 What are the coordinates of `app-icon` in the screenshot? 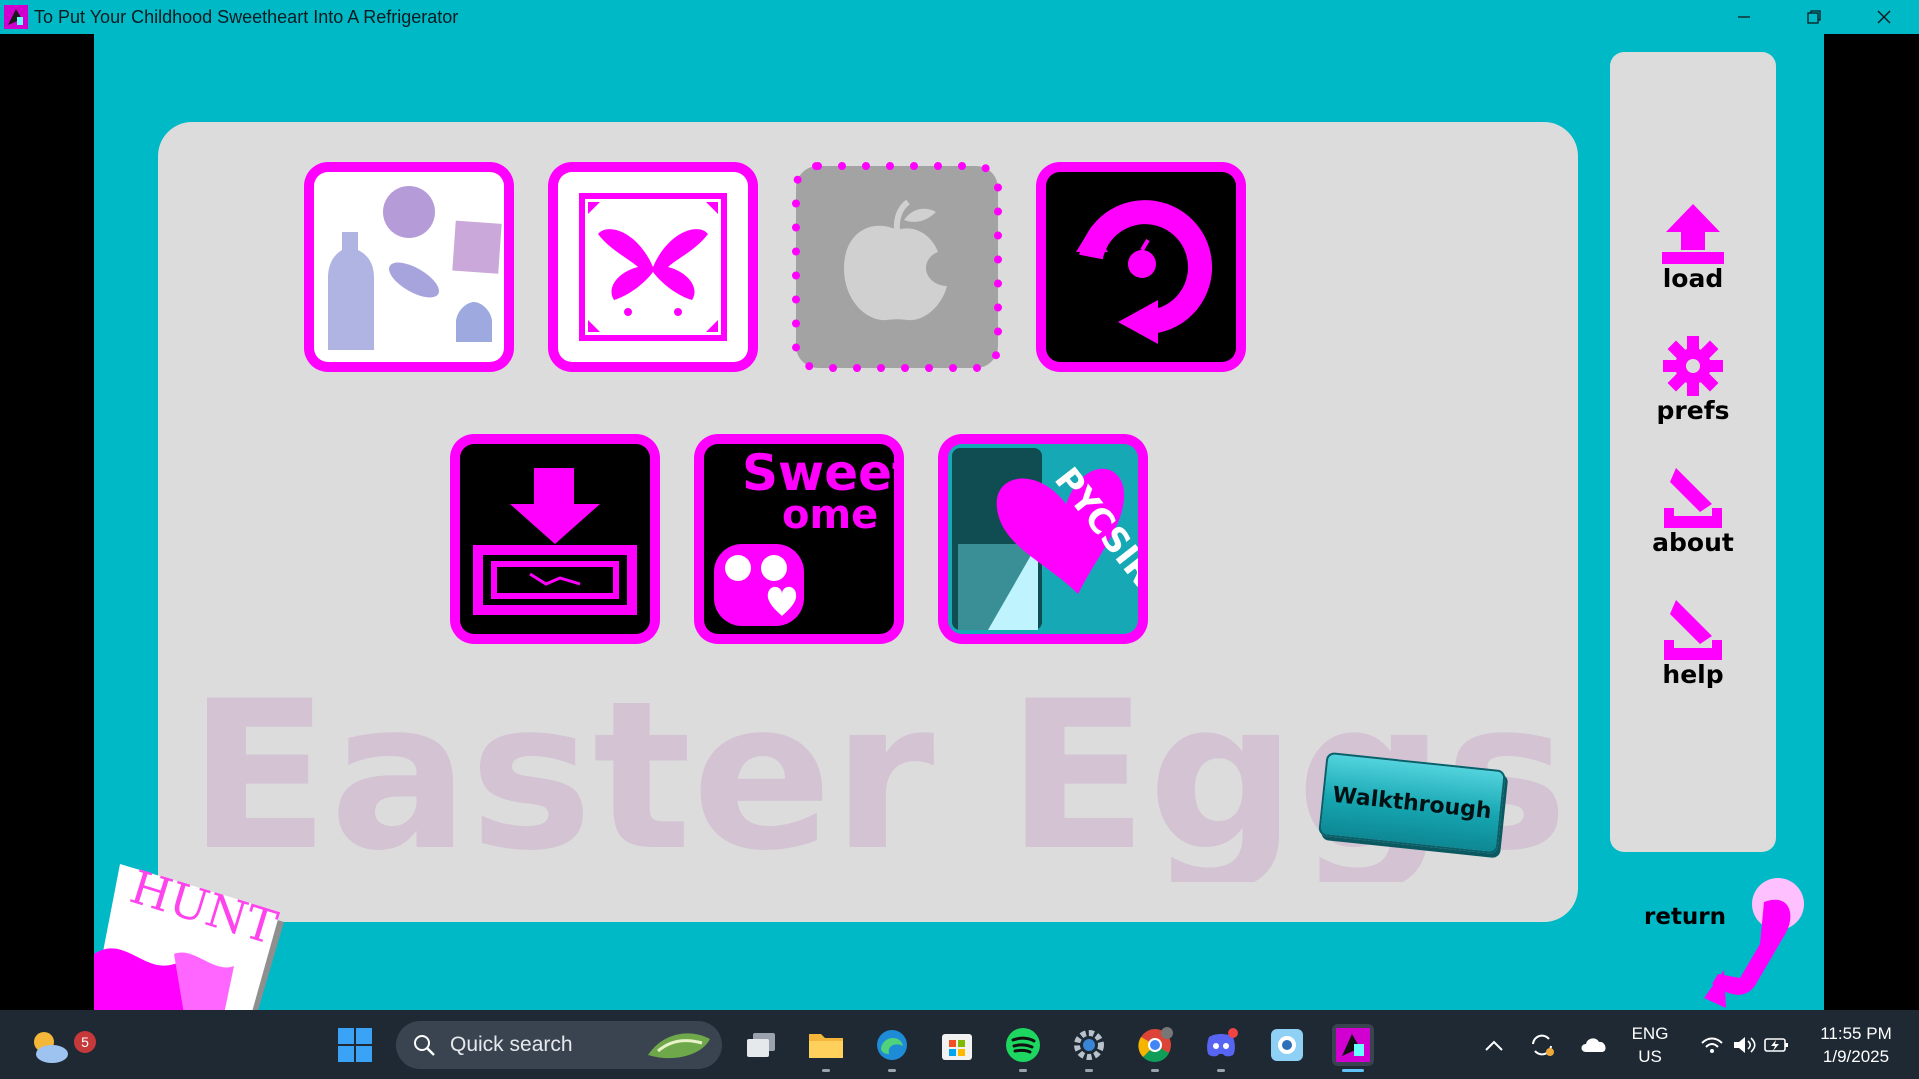 It's located at (16, 17).